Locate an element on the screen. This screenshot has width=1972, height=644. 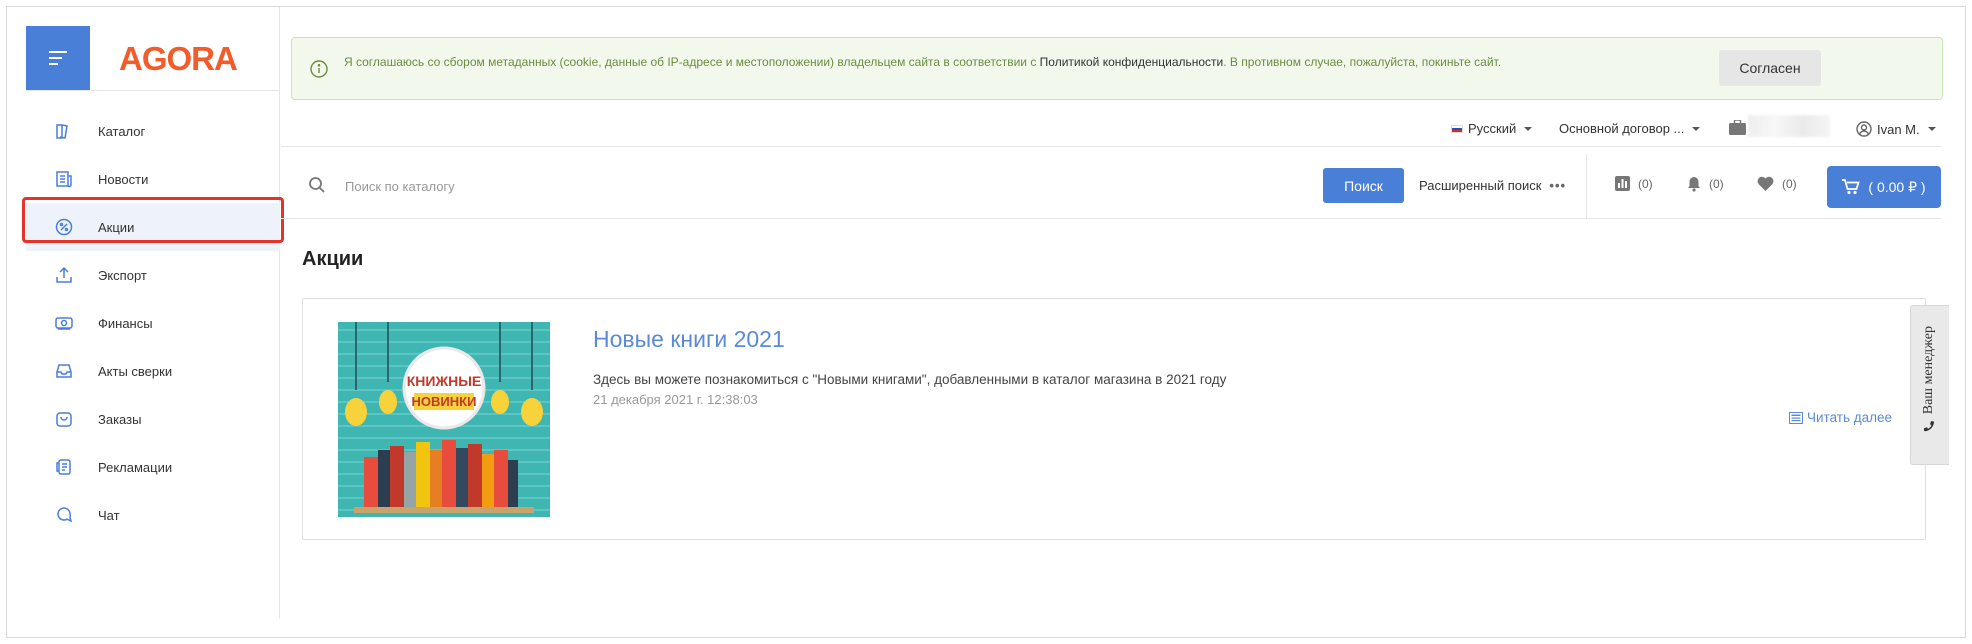
search-icon is located at coordinates (317, 185).